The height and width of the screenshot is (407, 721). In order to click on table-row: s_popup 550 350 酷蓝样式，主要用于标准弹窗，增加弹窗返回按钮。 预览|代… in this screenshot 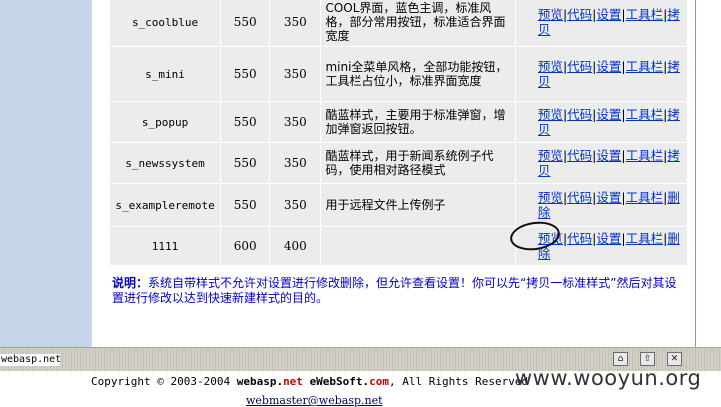, I will do `click(398, 122)`.